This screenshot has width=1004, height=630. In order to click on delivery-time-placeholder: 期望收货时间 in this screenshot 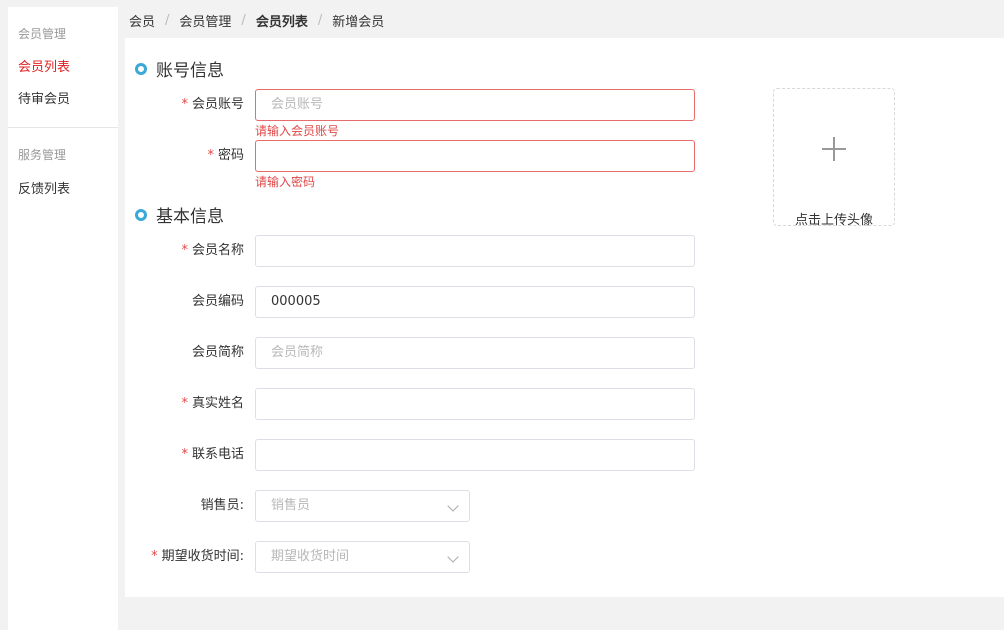, I will do `click(310, 556)`.